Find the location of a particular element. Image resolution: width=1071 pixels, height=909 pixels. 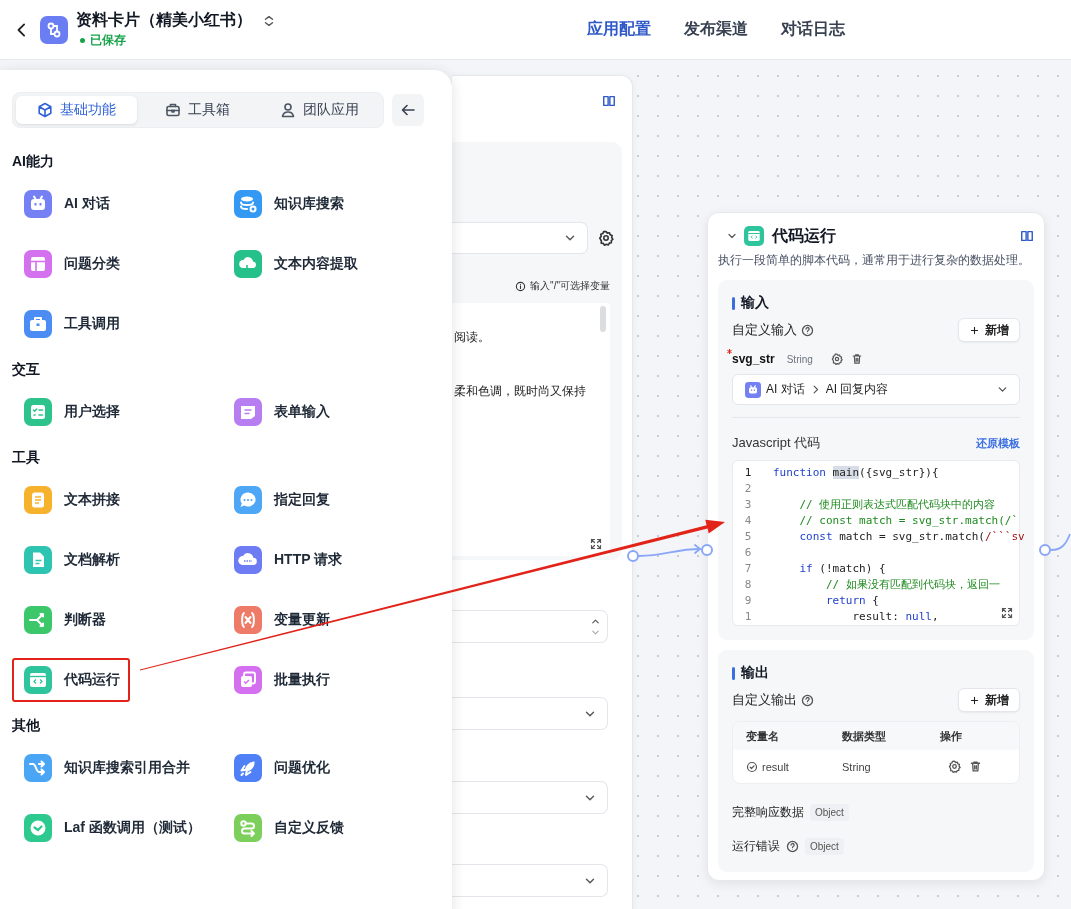

node-item: 工具调用 is located at coordinates (71, 324).